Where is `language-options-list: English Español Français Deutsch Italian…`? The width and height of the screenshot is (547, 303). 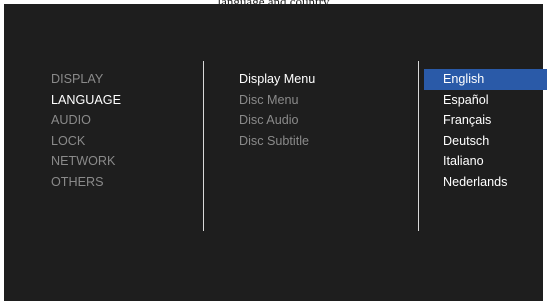
language-options-list: English Español Français Deutsch Italian… is located at coordinates (485, 130).